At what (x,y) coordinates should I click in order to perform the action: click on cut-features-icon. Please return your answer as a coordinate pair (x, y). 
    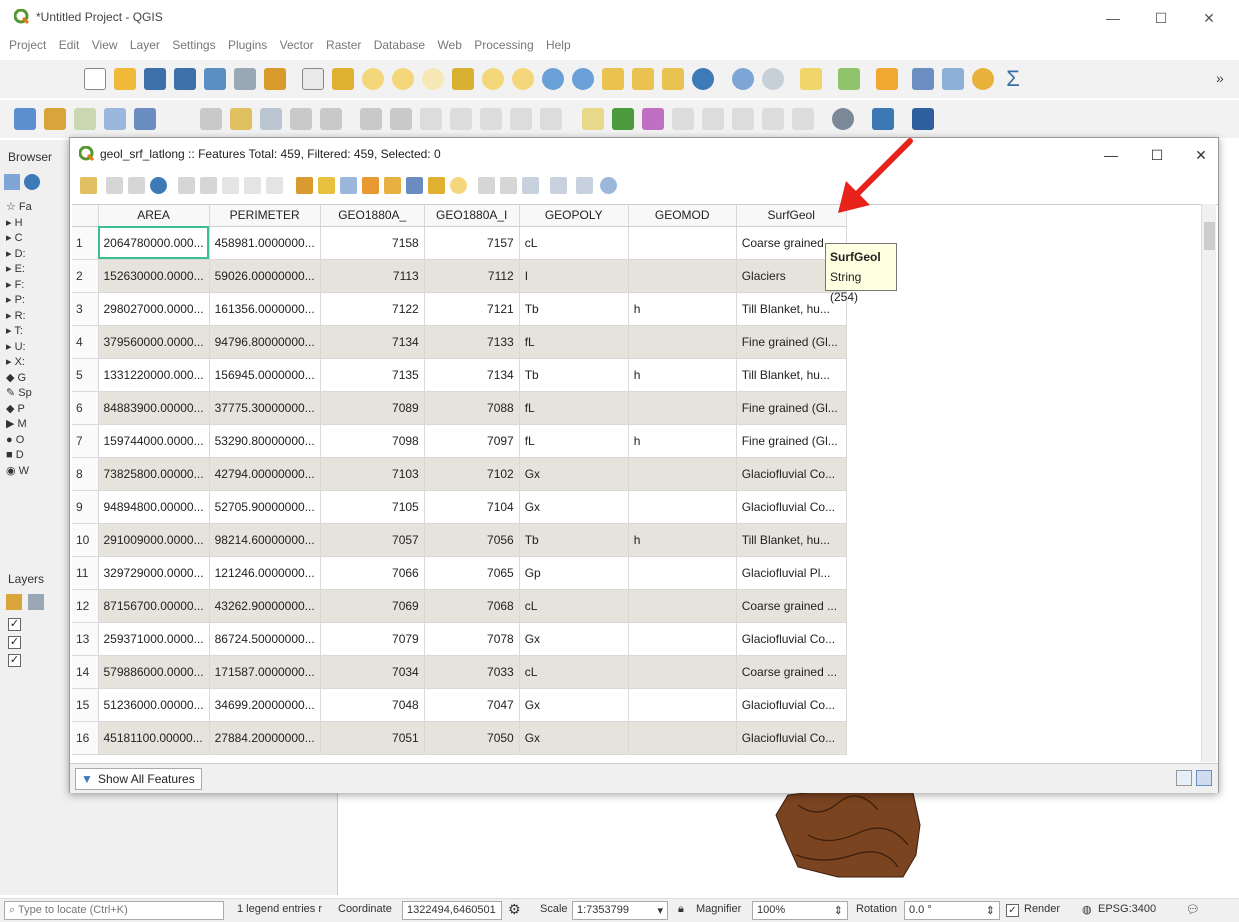
    Looking at the image, I should click on (431, 119).